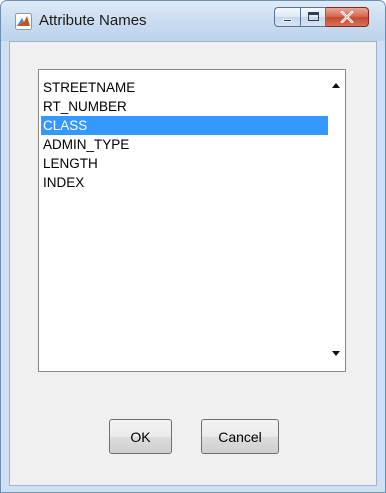  I want to click on close-button, so click(347, 17).